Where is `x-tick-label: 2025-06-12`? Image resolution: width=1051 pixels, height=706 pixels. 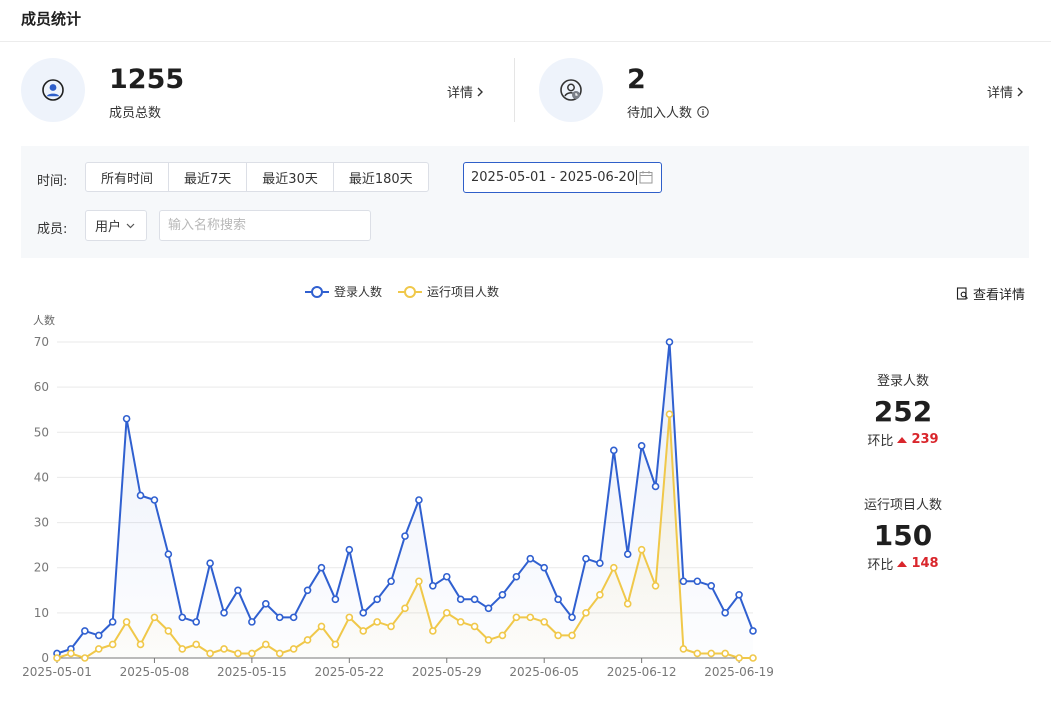 x-tick-label: 2025-06-12 is located at coordinates (642, 672).